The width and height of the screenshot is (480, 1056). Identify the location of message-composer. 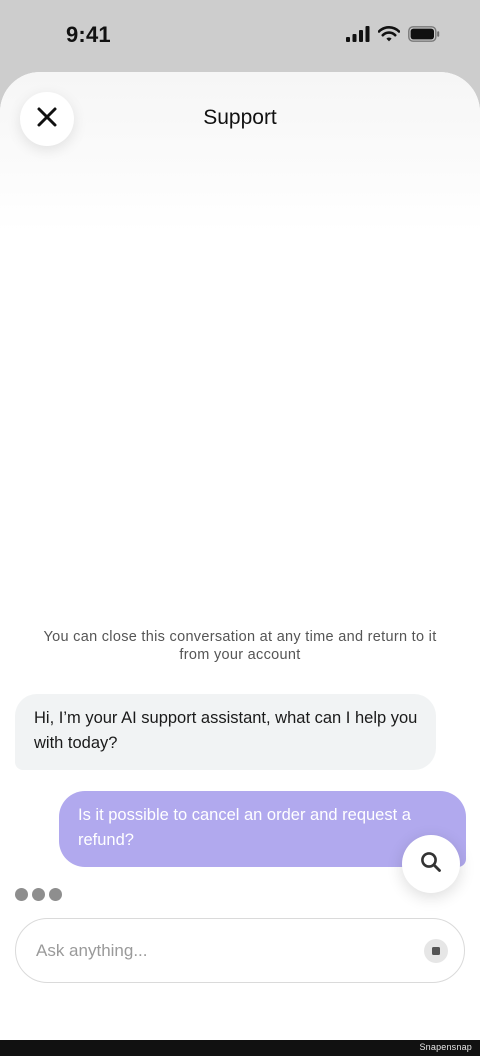
(240, 950).